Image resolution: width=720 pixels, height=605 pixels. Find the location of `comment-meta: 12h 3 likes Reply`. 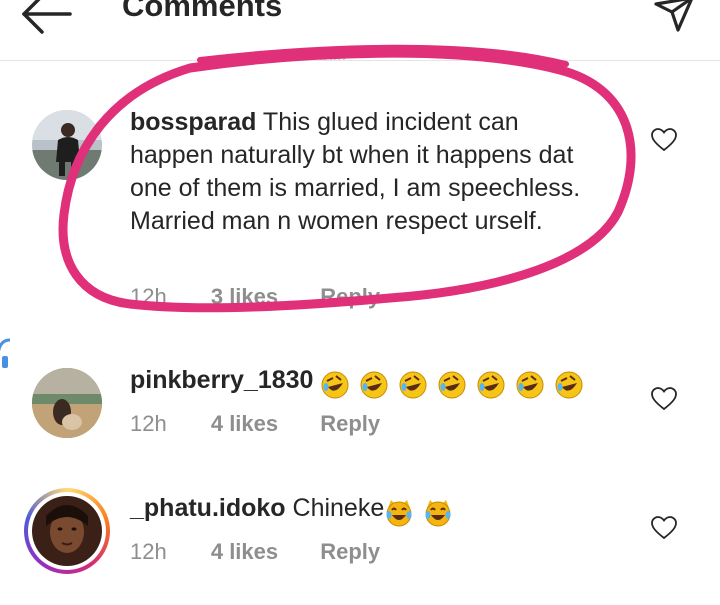

comment-meta: 12h 3 likes Reply is located at coordinates (273, 297).